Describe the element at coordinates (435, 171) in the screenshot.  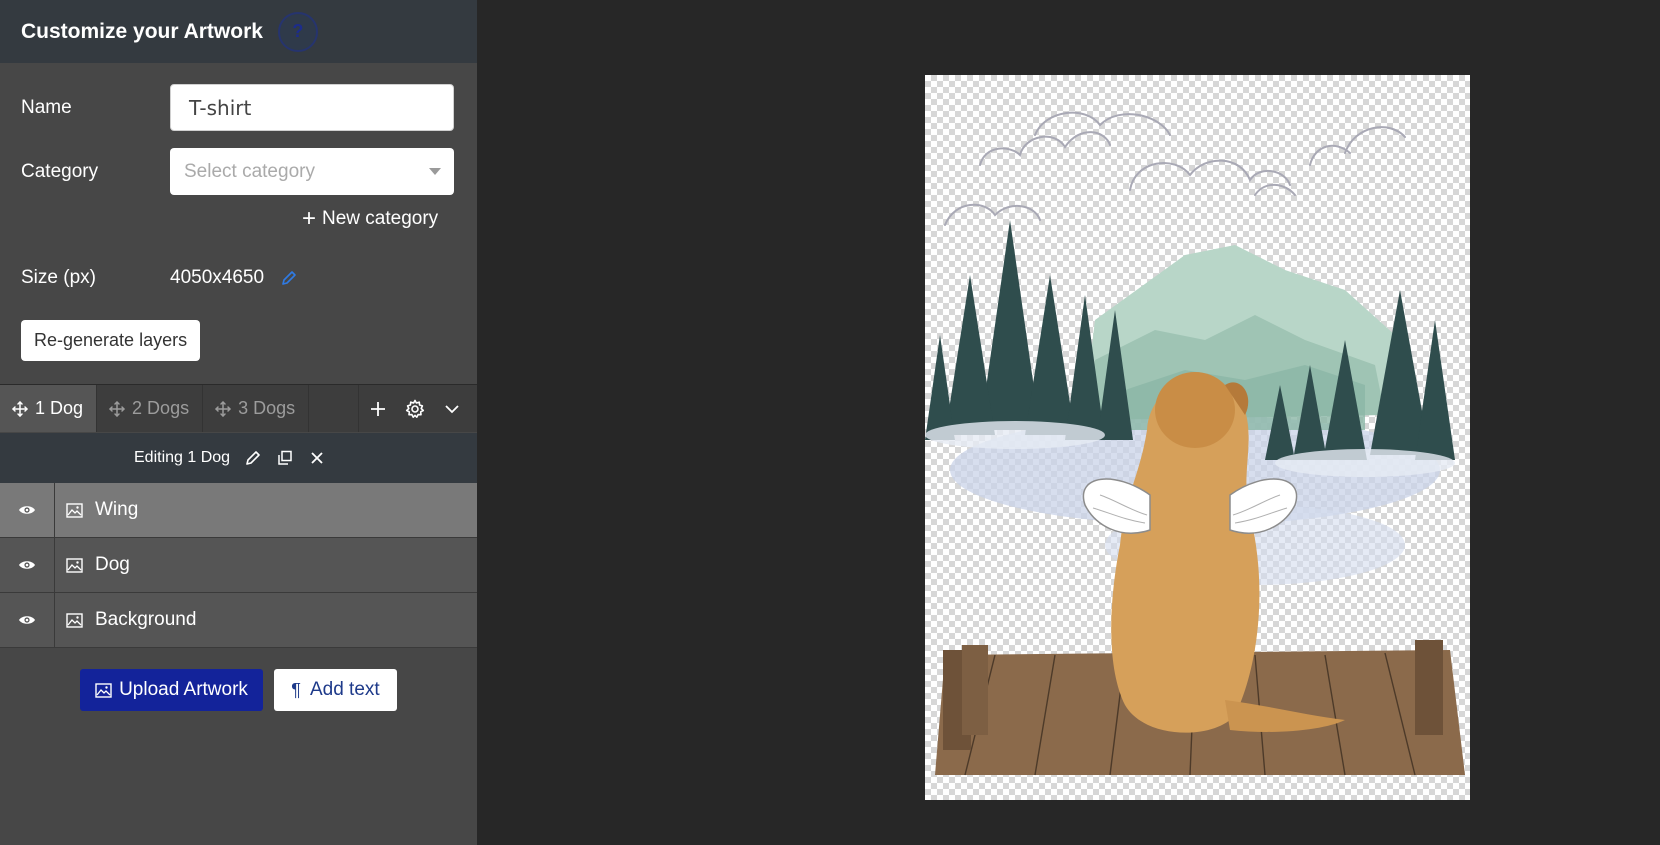
I see `caret-down-icon` at that location.